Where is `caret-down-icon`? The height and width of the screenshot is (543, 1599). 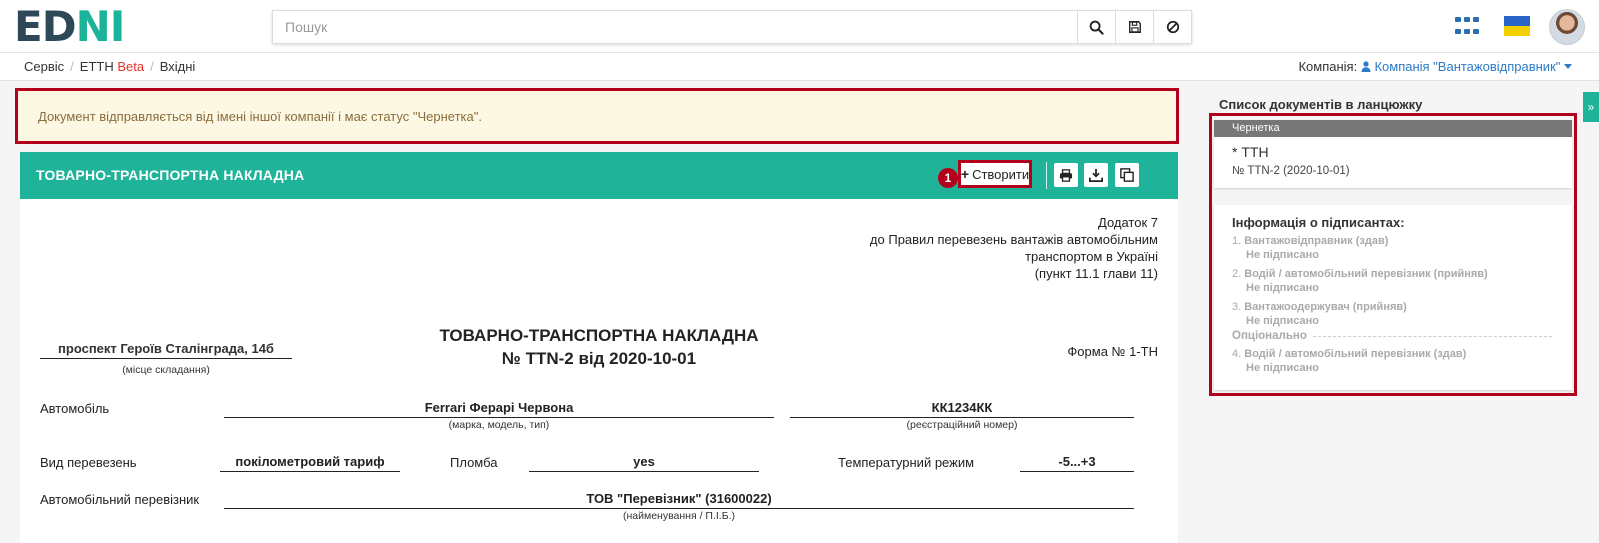
caret-down-icon is located at coordinates (1568, 66).